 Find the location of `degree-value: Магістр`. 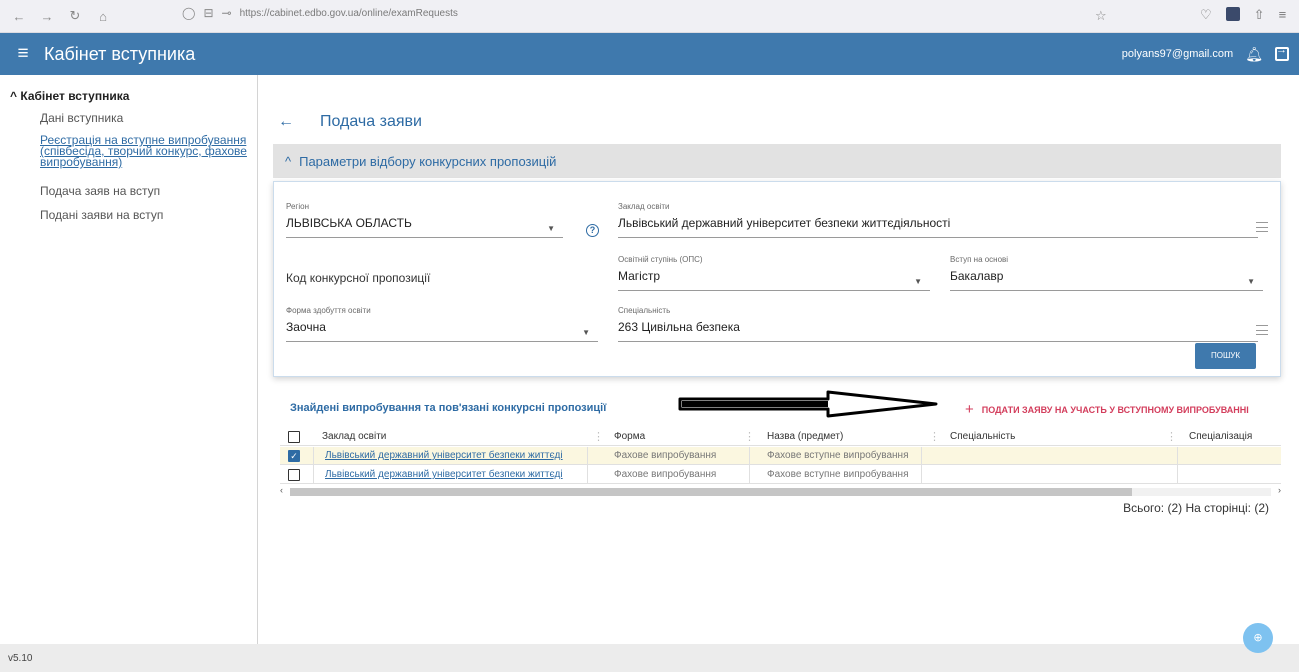

degree-value: Магістр is located at coordinates (639, 276).